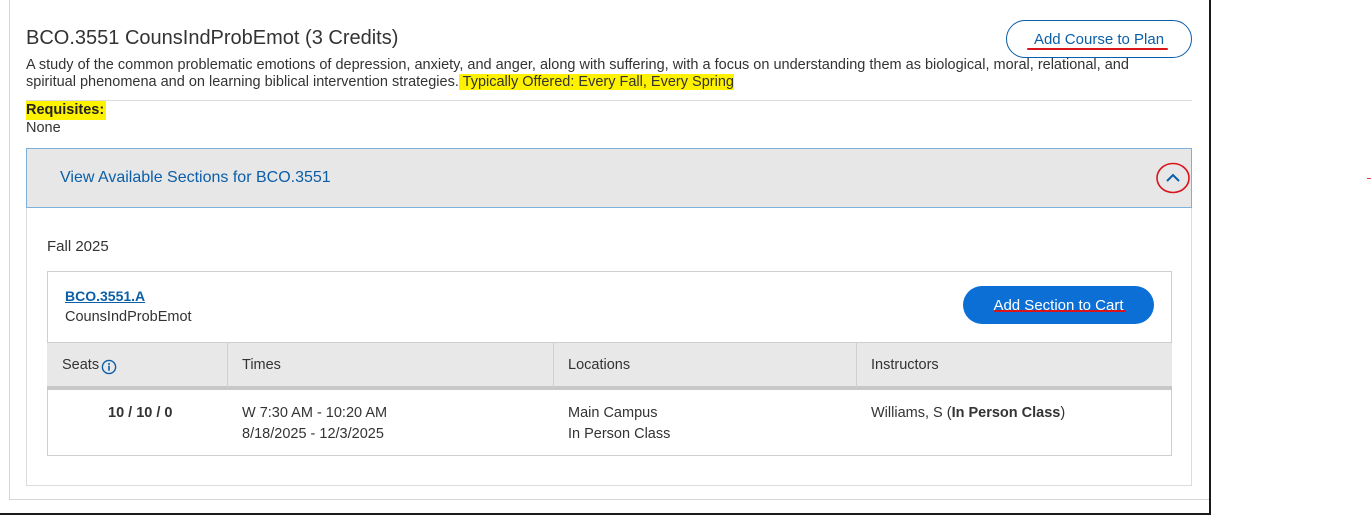  Describe the element at coordinates (609, 178) in the screenshot. I see `view-sections-toggle: View Available Sections for BCO.3551` at that location.